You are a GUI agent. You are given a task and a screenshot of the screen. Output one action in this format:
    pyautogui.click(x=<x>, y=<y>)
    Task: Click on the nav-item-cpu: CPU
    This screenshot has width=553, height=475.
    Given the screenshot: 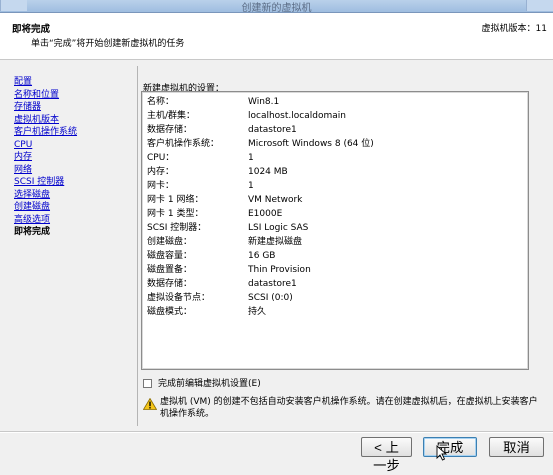 What is the action you would take?
    pyautogui.click(x=74, y=145)
    